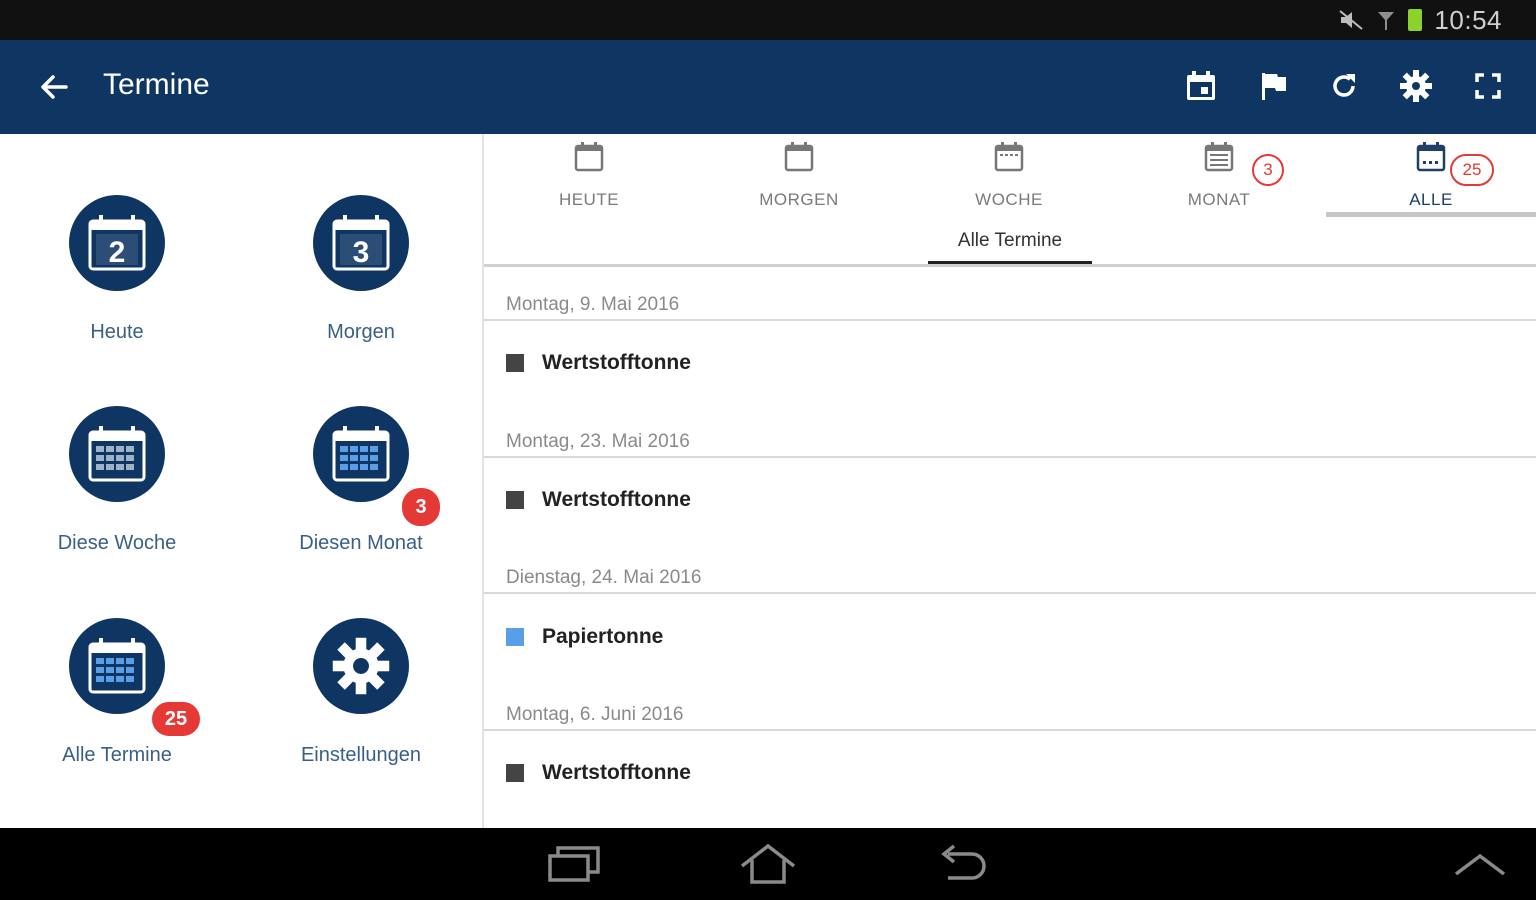 This screenshot has height=900, width=1536. I want to click on status-time: 10:54, so click(1468, 19).